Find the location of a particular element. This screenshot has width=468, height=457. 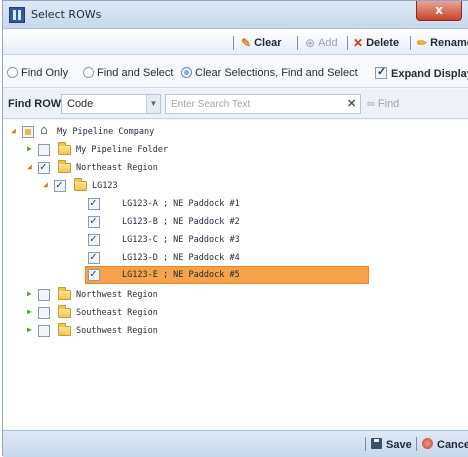

find-label: Find is located at coordinates (388, 104).